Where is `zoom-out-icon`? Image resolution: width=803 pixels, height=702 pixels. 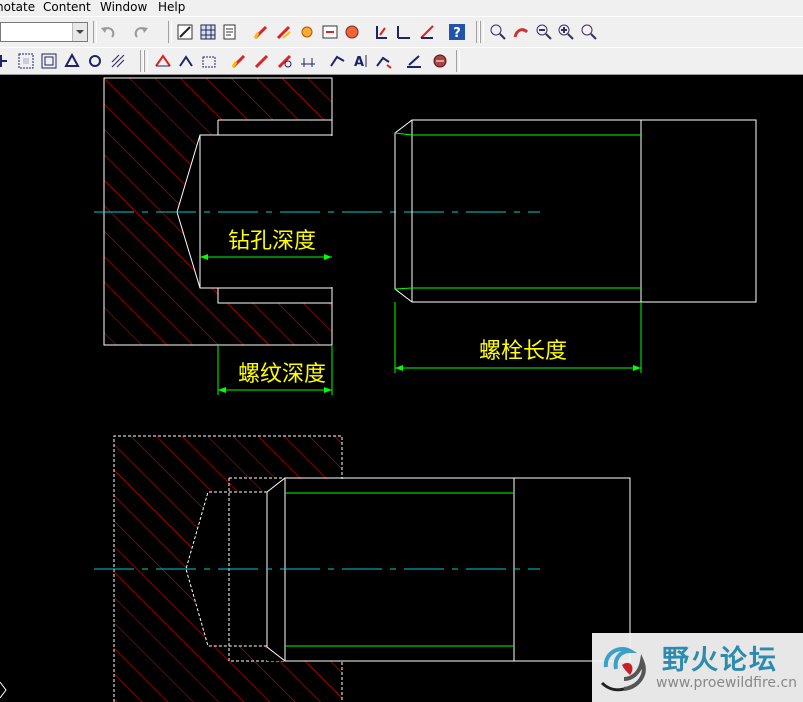 zoom-out-icon is located at coordinates (544, 32).